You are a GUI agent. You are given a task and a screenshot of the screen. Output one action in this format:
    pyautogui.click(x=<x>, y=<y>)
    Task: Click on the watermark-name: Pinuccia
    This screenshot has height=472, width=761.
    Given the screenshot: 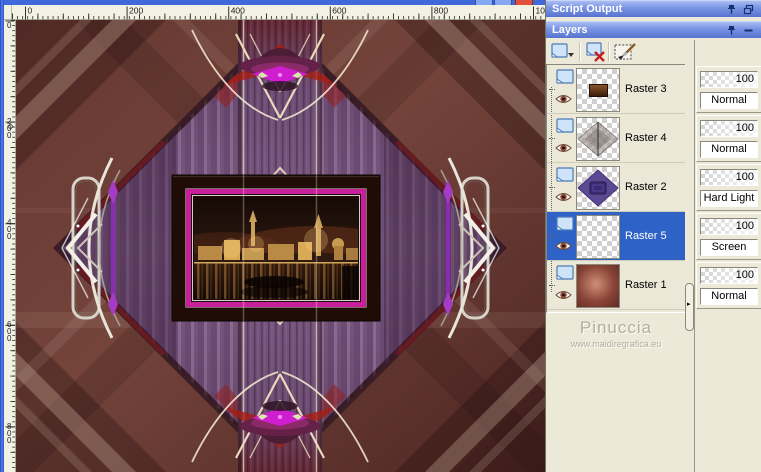 What is the action you would take?
    pyautogui.click(x=616, y=327)
    